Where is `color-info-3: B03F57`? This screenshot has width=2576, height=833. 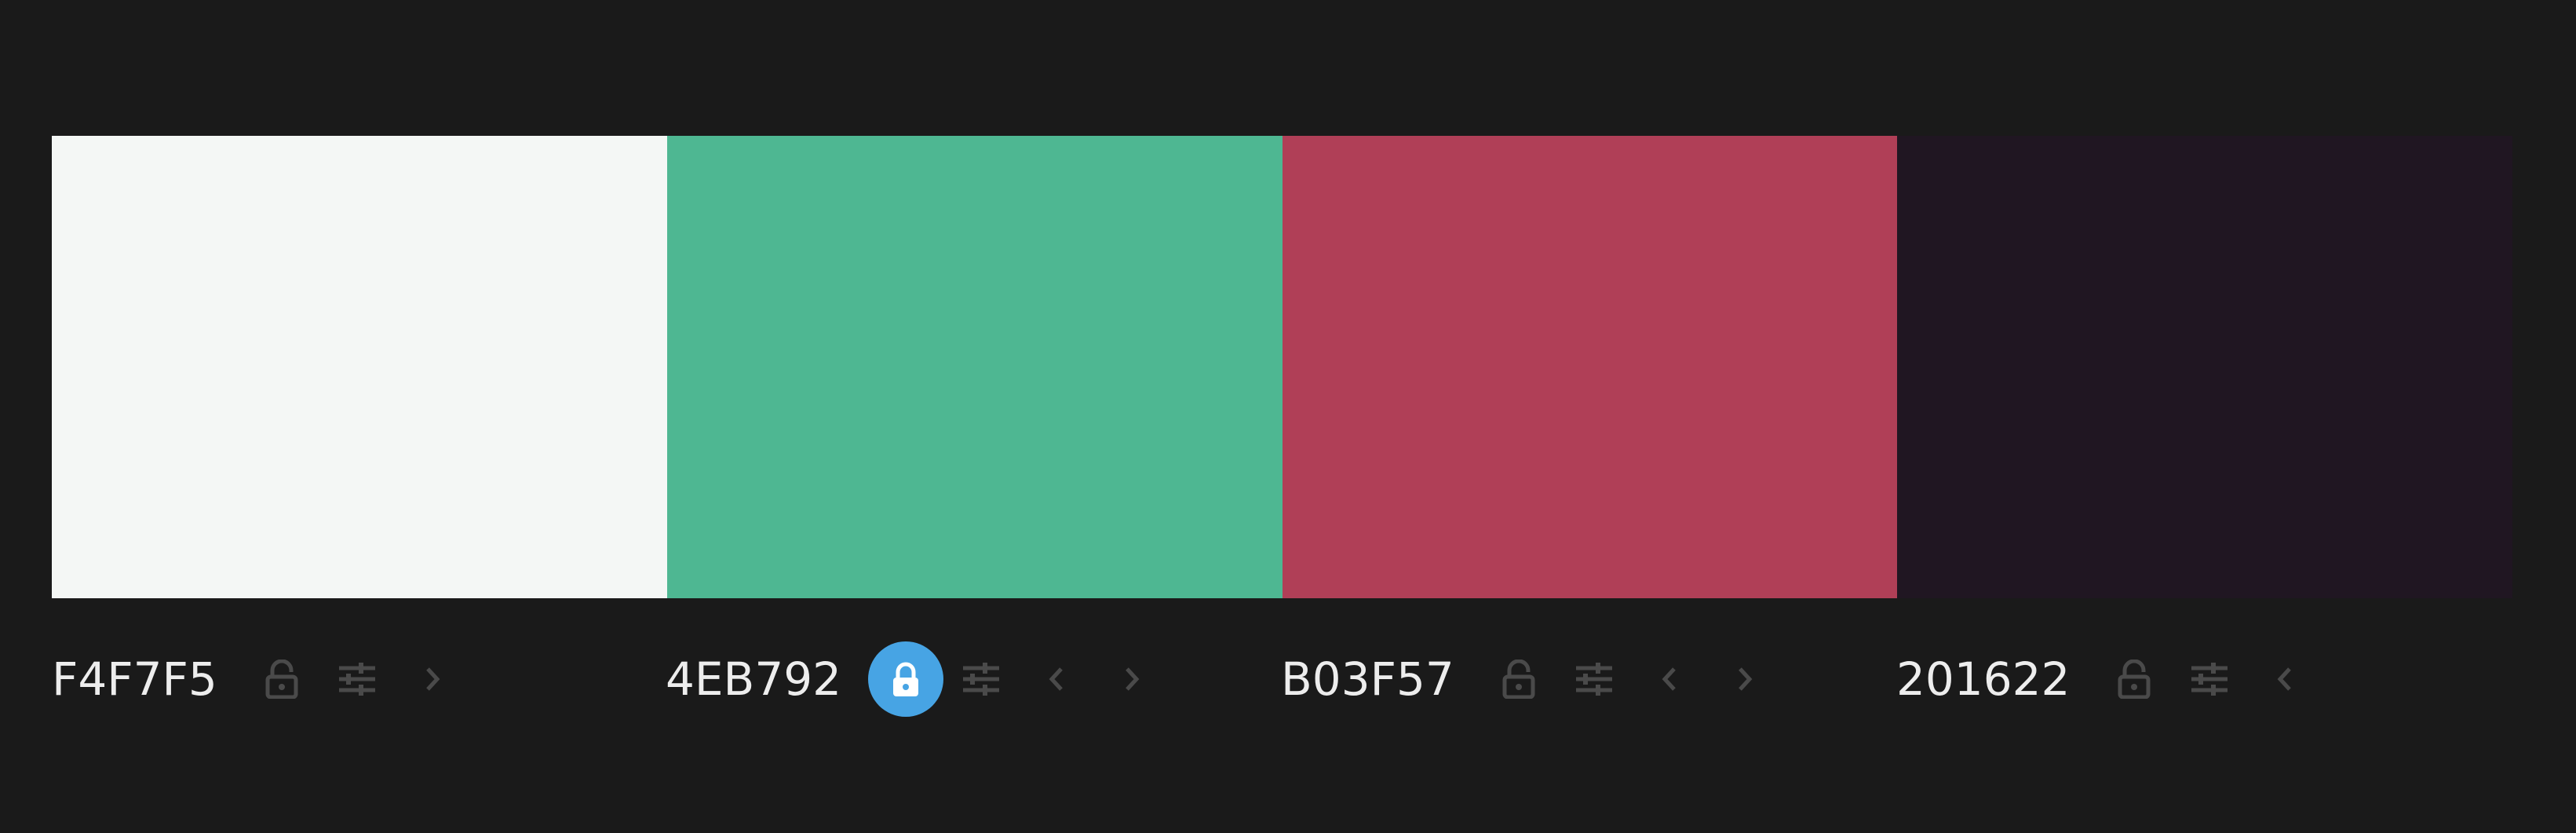
color-info-3: B03F57 is located at coordinates (1531, 679).